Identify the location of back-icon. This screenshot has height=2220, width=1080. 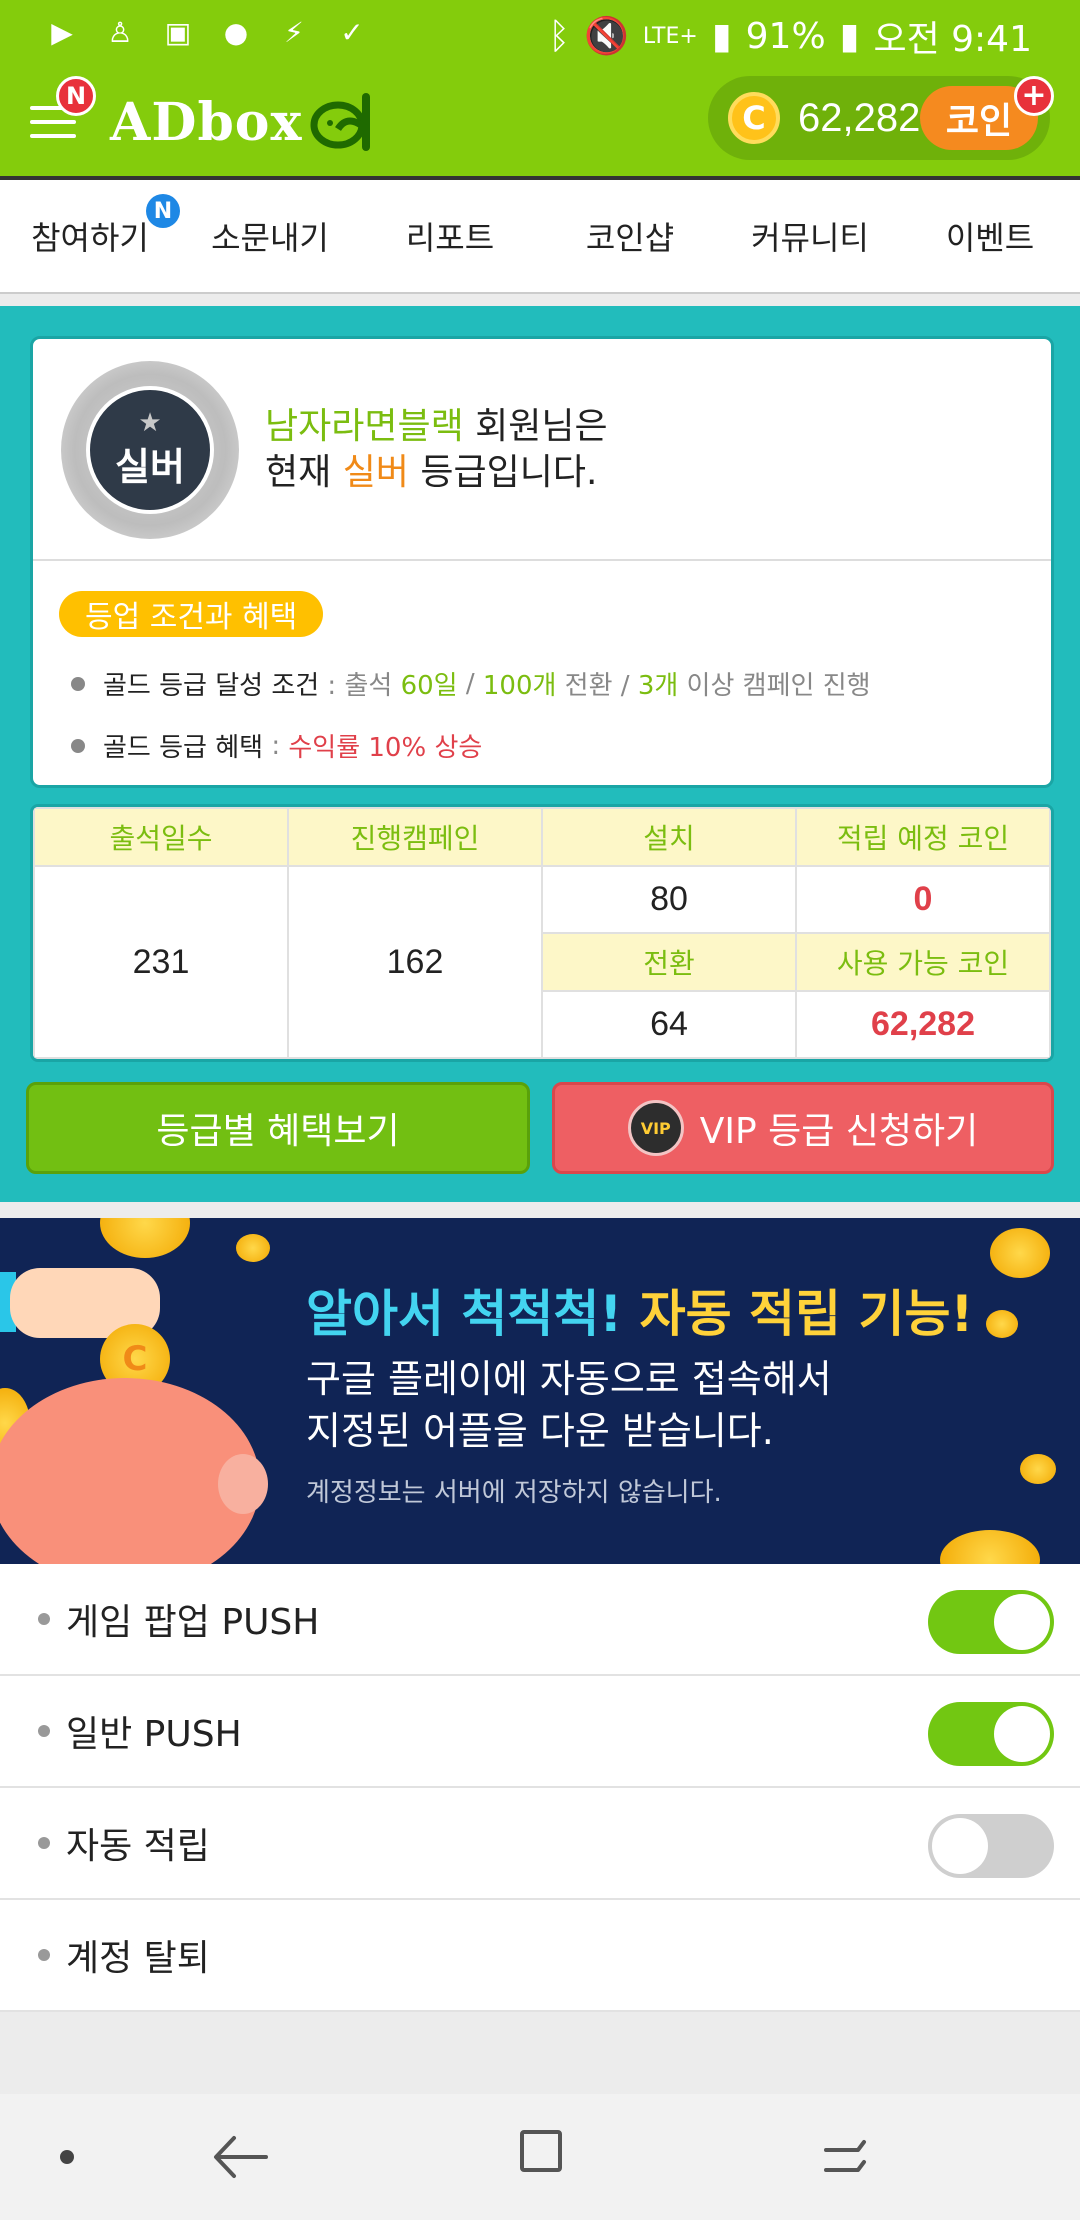
(240, 2157).